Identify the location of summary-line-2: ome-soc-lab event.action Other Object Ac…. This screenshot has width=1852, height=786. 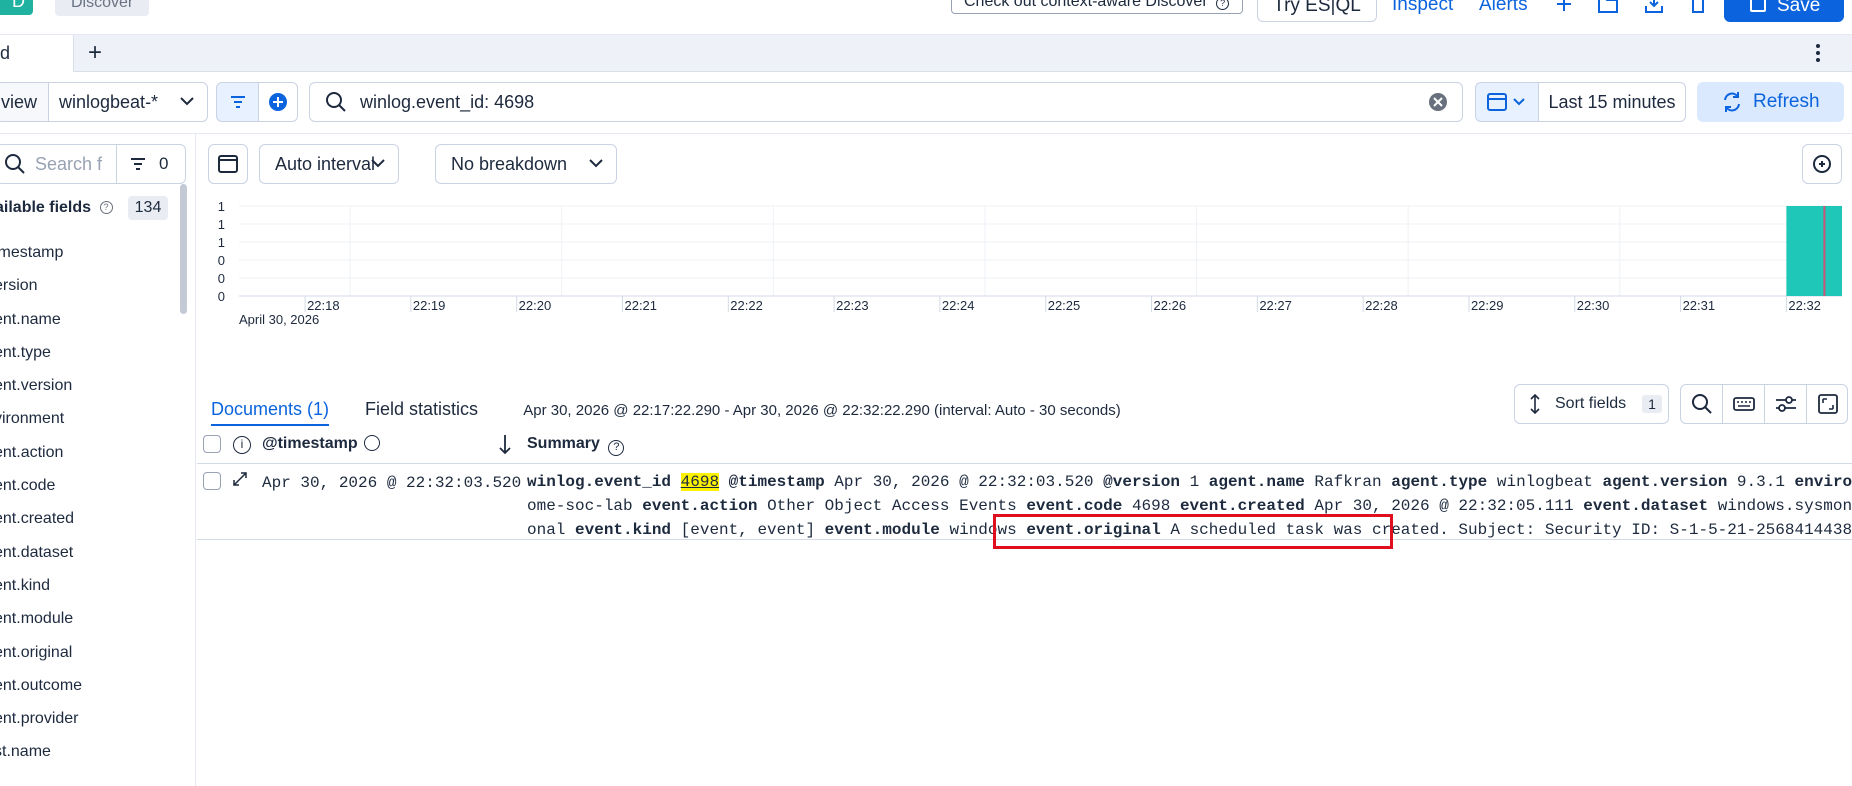
(1189, 506).